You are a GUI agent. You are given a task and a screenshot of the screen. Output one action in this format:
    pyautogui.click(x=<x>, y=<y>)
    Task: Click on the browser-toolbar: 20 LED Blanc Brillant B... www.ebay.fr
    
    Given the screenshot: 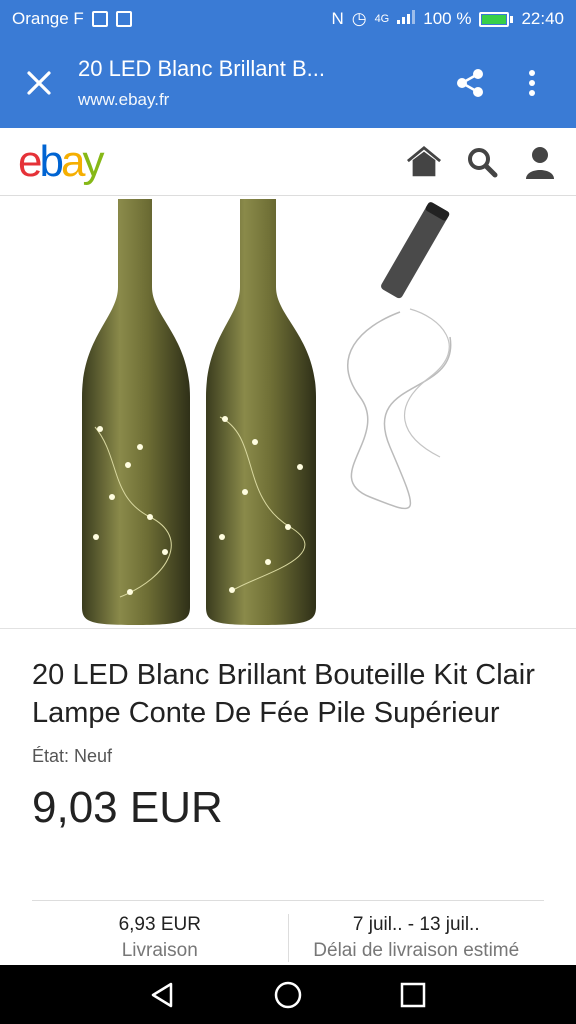 What is the action you would take?
    pyautogui.click(x=288, y=83)
    